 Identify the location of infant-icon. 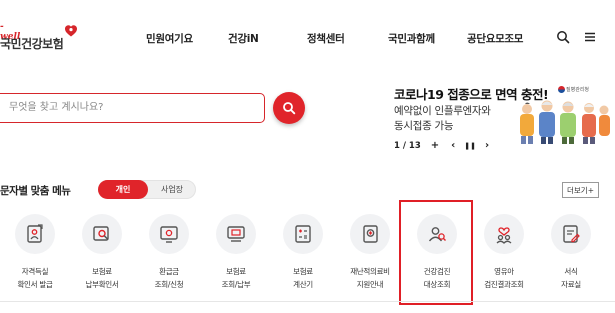
(504, 234).